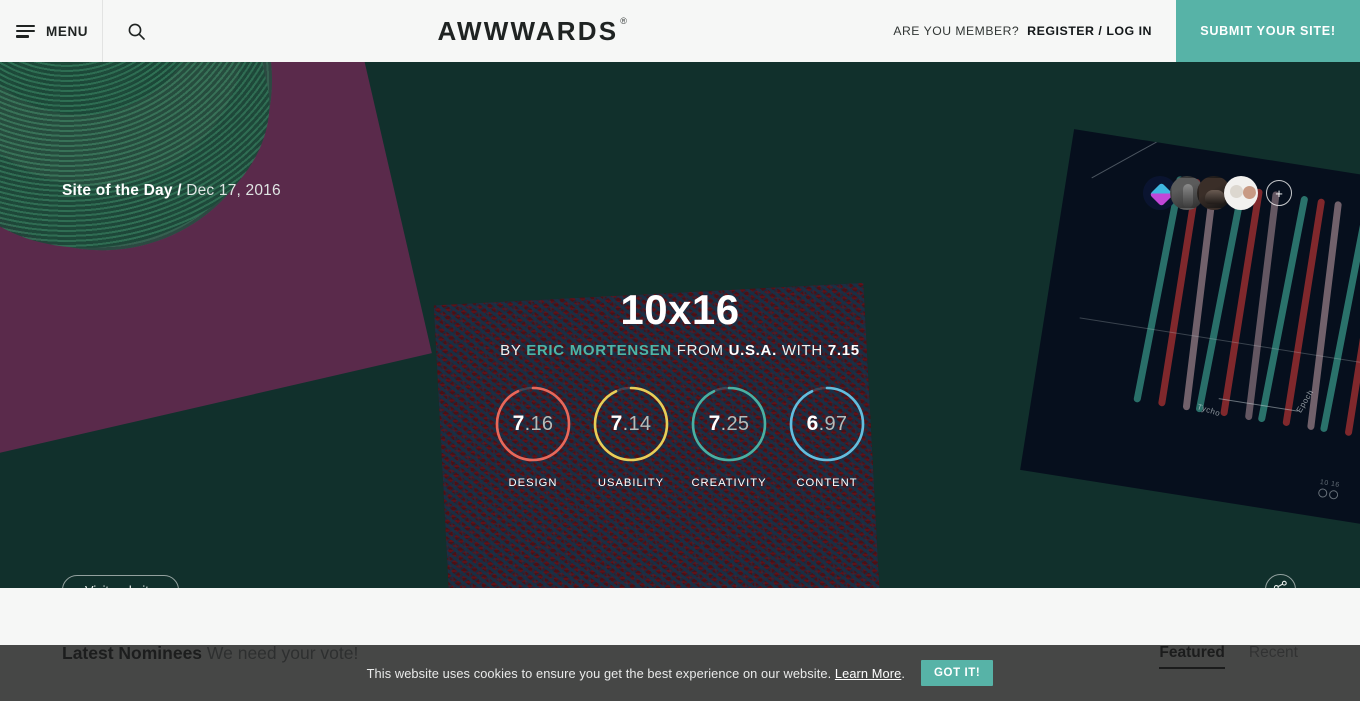  What do you see at coordinates (1268, 31) in the screenshot?
I see `submit-site-button: SUBMIT YOUR SITE!` at bounding box center [1268, 31].